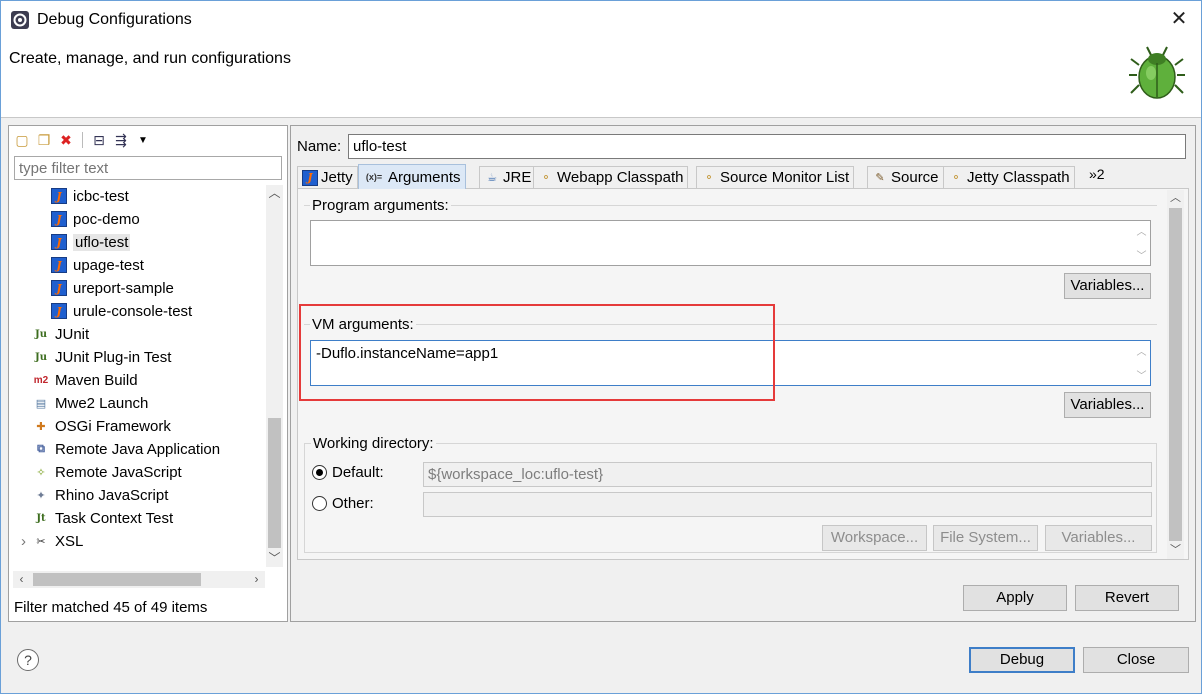  I want to click on tree-item: Jpoc-demo, so click(95, 219).